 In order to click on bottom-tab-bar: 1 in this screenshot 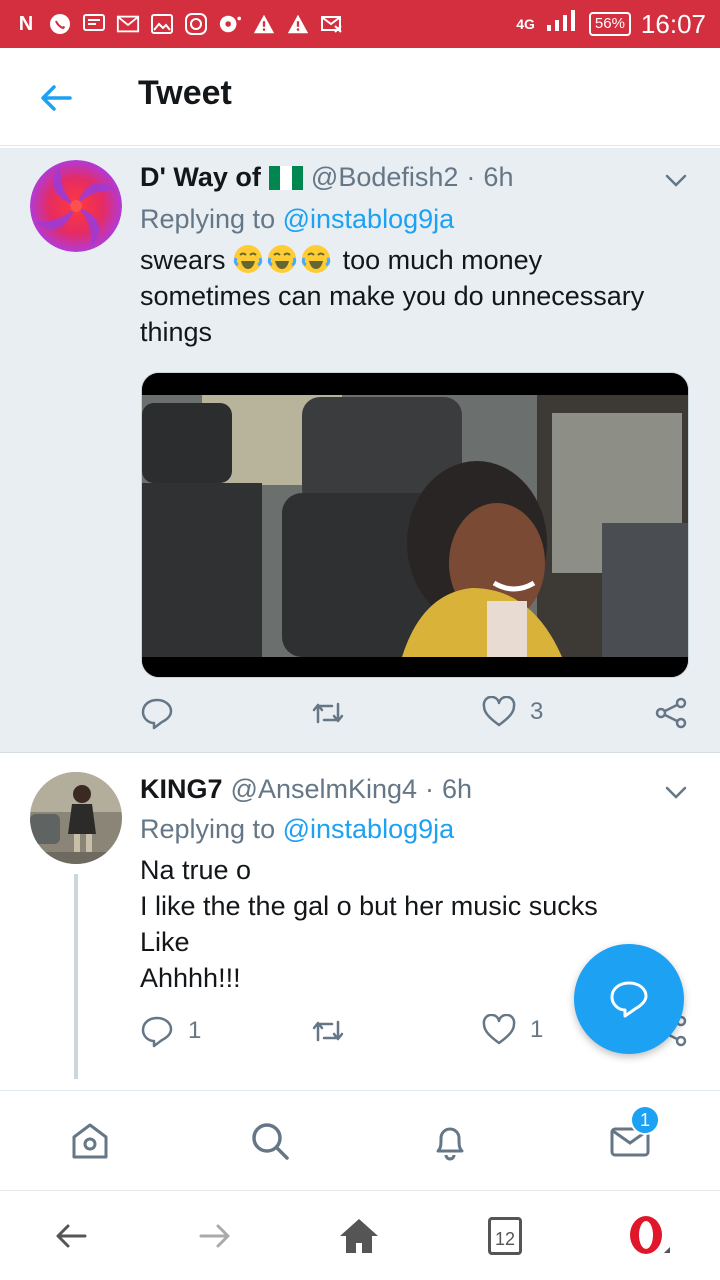, I will do `click(360, 1140)`.